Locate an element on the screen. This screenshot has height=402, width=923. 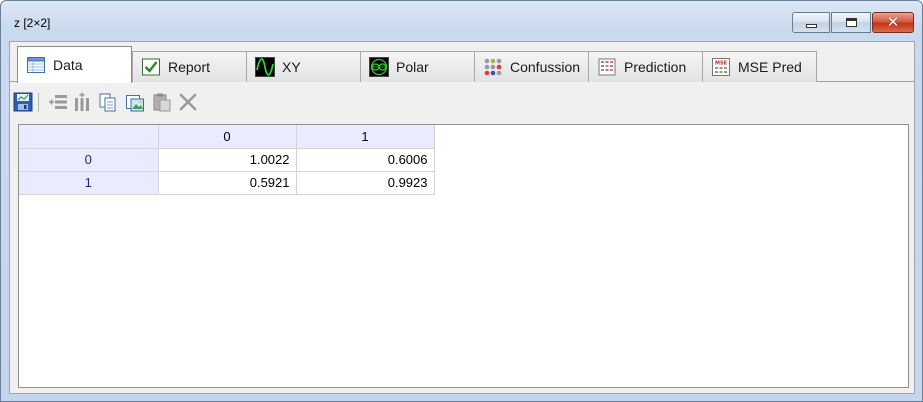
maximize-button is located at coordinates (851, 22).